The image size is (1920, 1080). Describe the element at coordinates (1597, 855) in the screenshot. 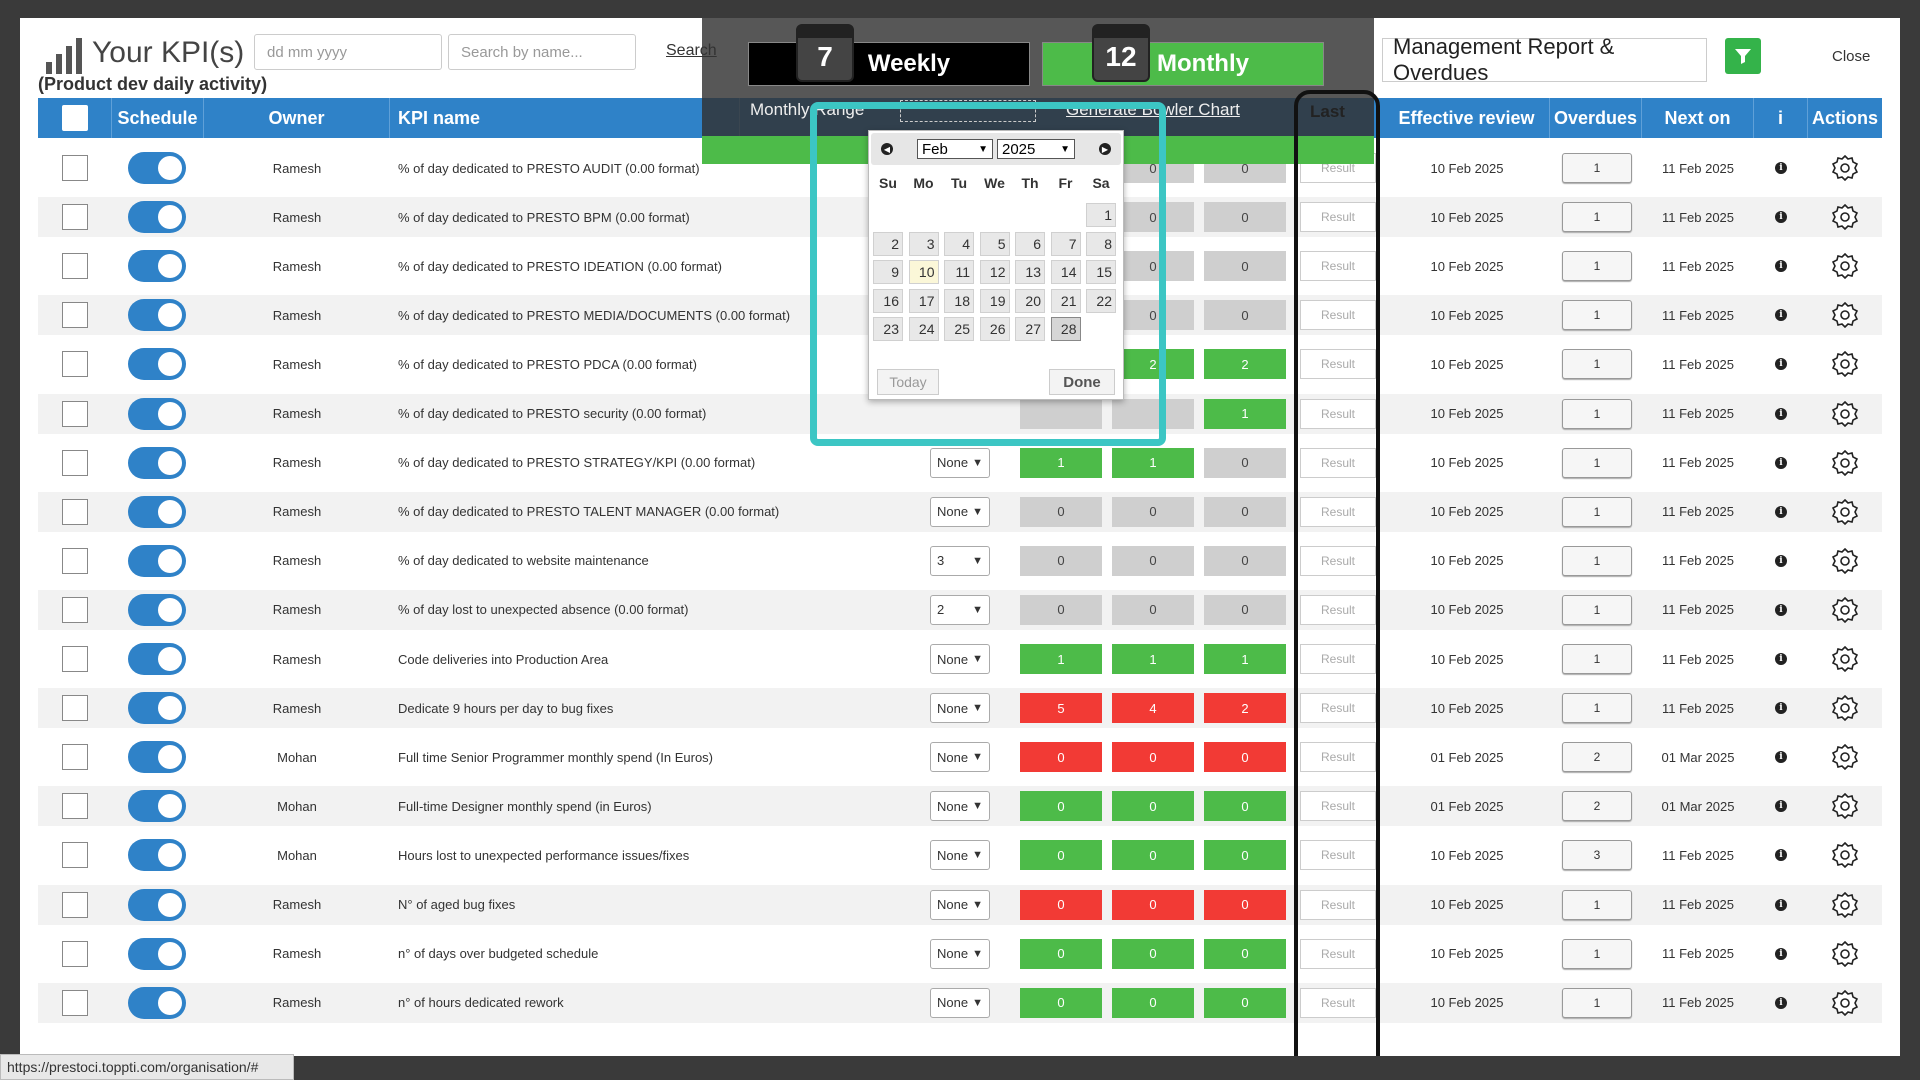

I see `overdues-button: 3` at that location.